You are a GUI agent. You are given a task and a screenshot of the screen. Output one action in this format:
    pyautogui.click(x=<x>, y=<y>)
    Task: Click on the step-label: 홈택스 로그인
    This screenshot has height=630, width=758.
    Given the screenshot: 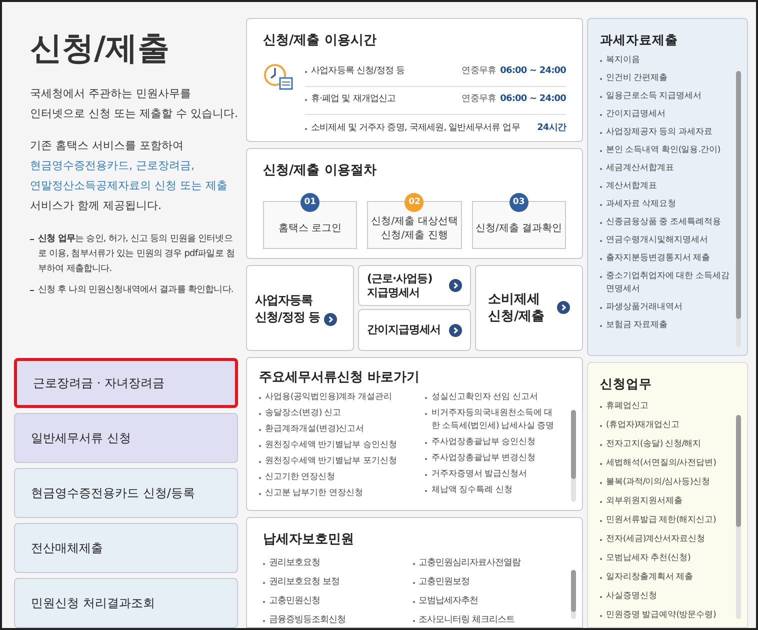 What is the action you would take?
    pyautogui.click(x=310, y=229)
    